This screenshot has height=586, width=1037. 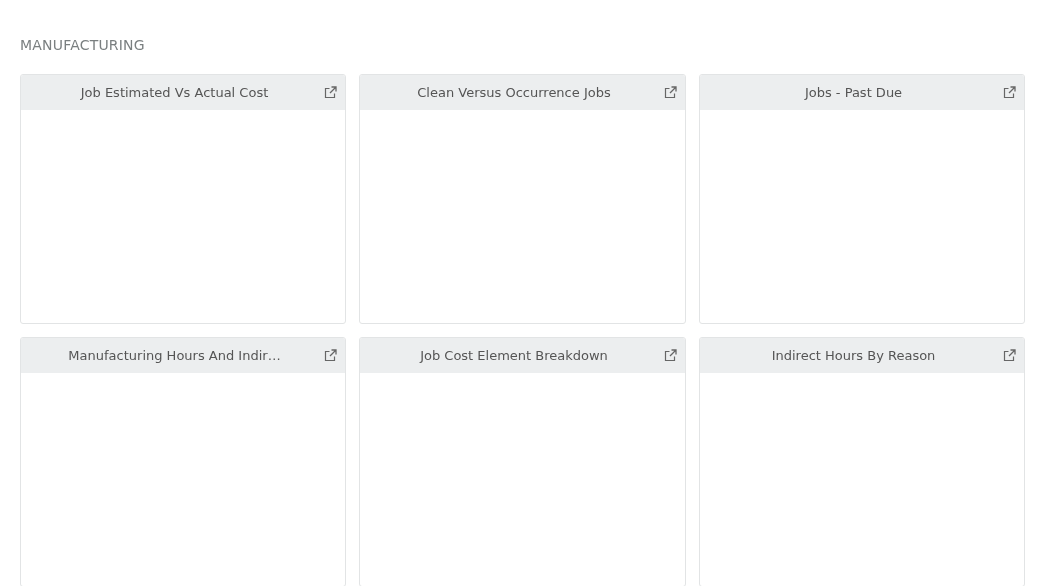 I want to click on section-title: MANUFACTURING, so click(x=83, y=45).